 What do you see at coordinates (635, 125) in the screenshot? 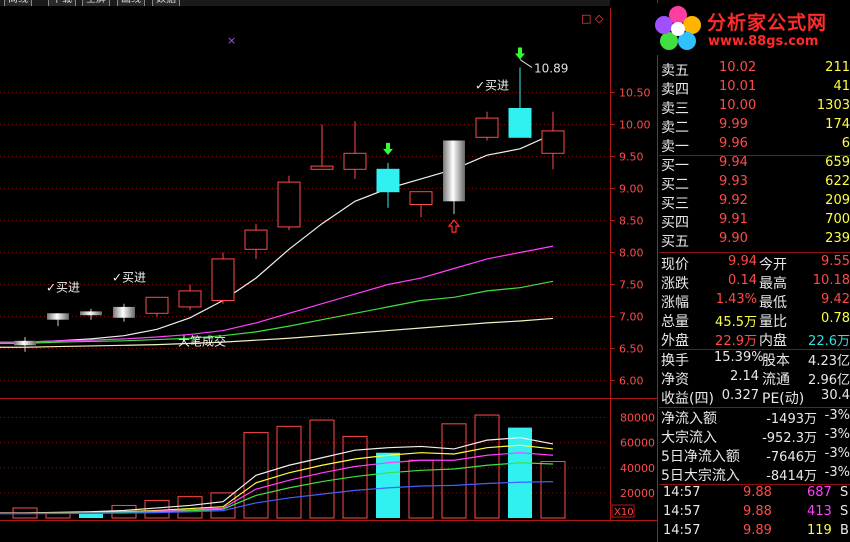
I see `price-tick-label: 10.00` at bounding box center [635, 125].